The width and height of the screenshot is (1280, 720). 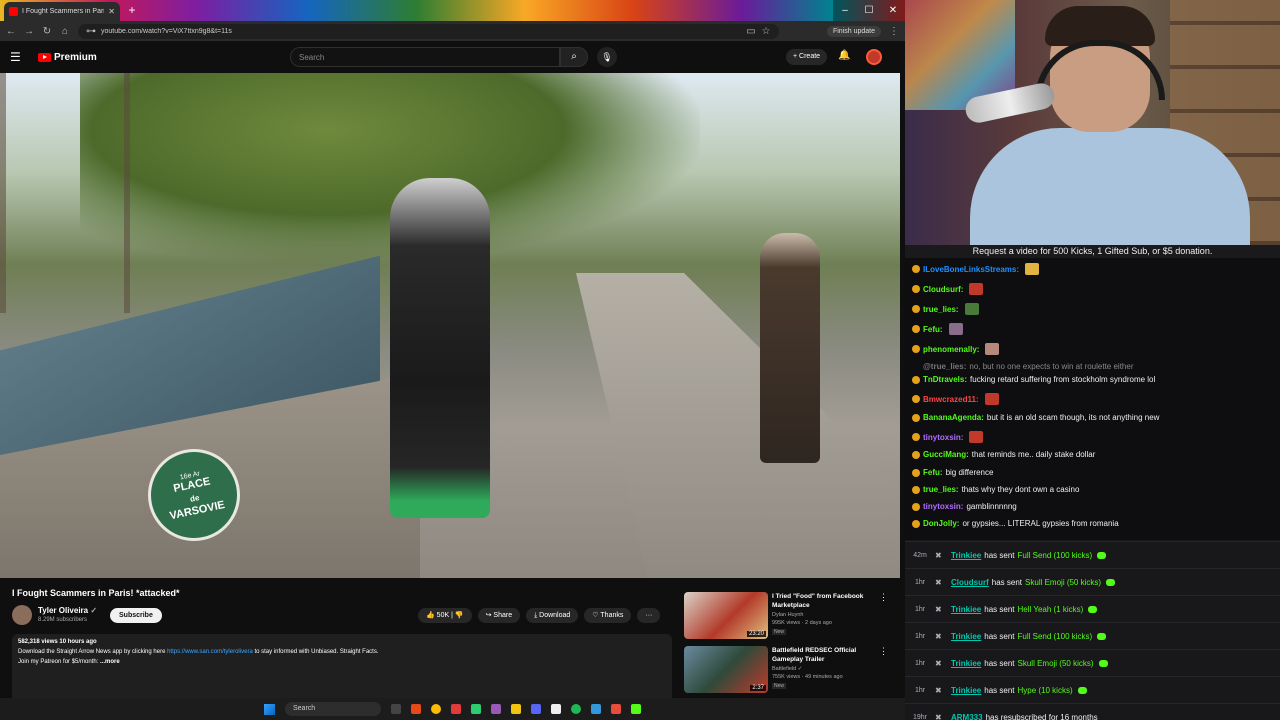 I want to click on account-avatar, so click(x=874, y=57).